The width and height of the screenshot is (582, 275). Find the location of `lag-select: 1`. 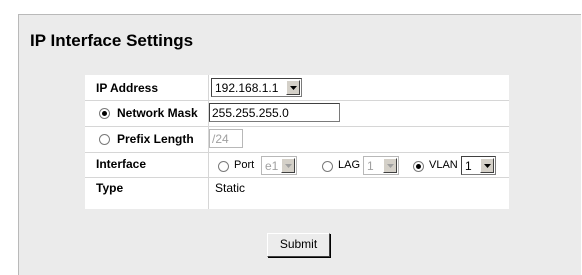

lag-select: 1 is located at coordinates (381, 165).